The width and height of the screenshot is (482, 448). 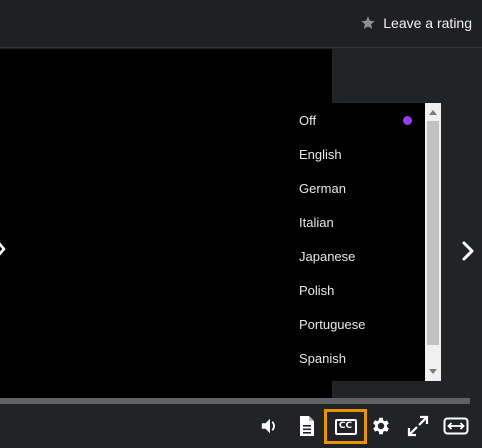 I want to click on captions-option-portuguese: Portuguese, so click(x=346, y=324).